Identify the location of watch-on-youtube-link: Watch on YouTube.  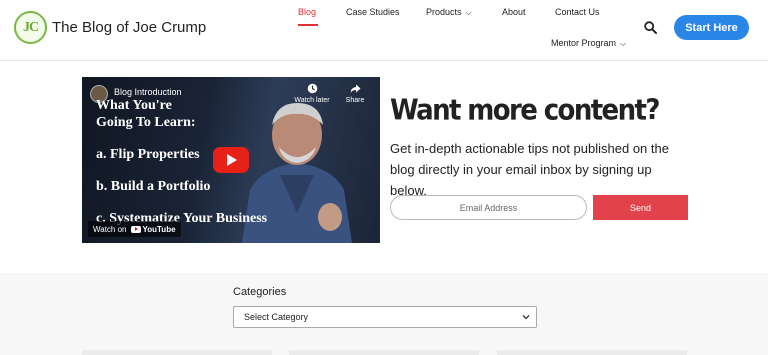
(134, 229).